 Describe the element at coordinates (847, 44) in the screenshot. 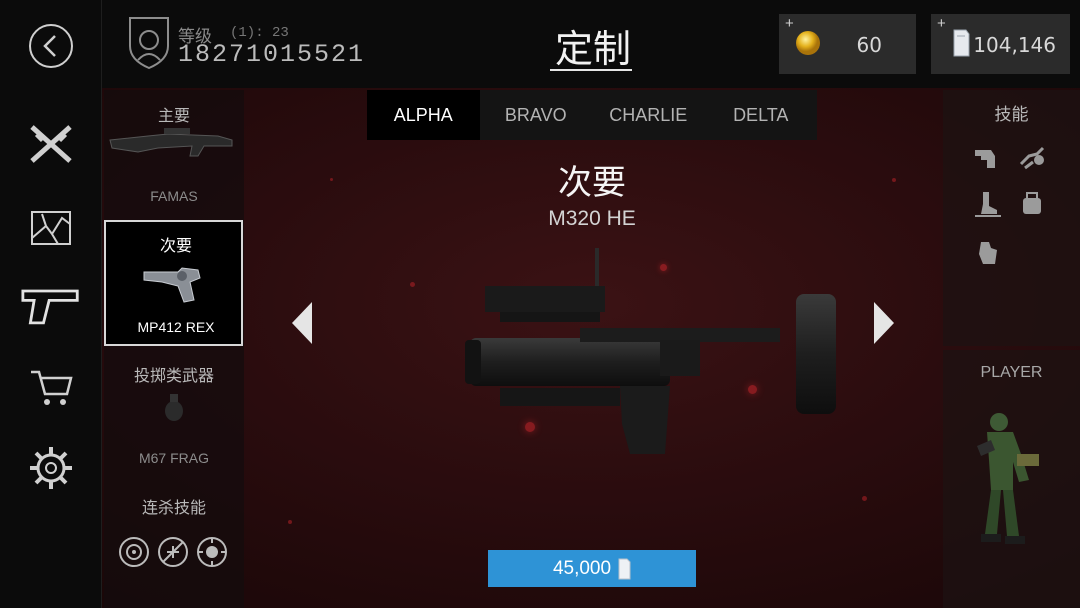

I see `coins-balance-button: + 60` at that location.